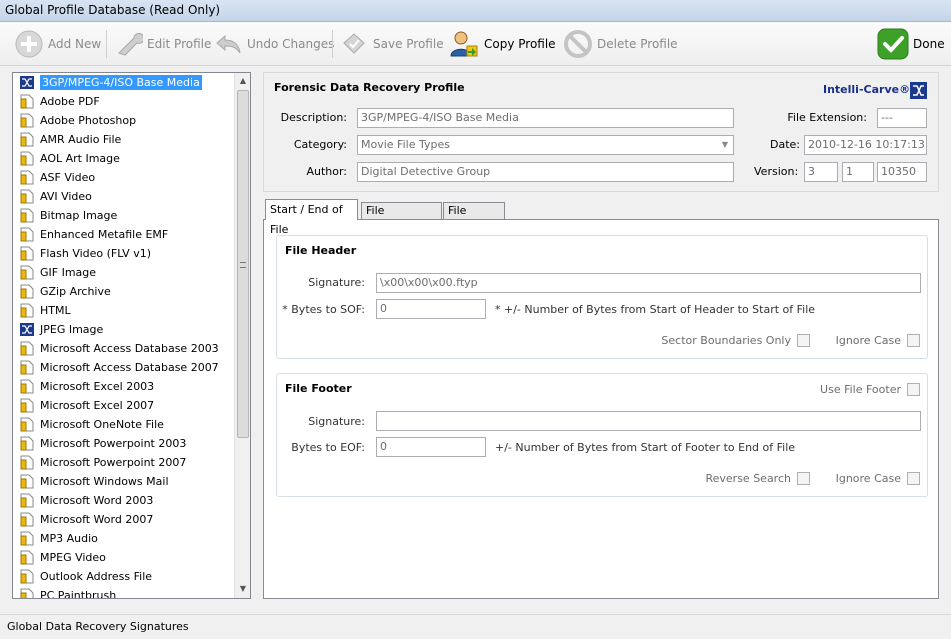  I want to click on tree-item: AOL Art Image, so click(124, 158).